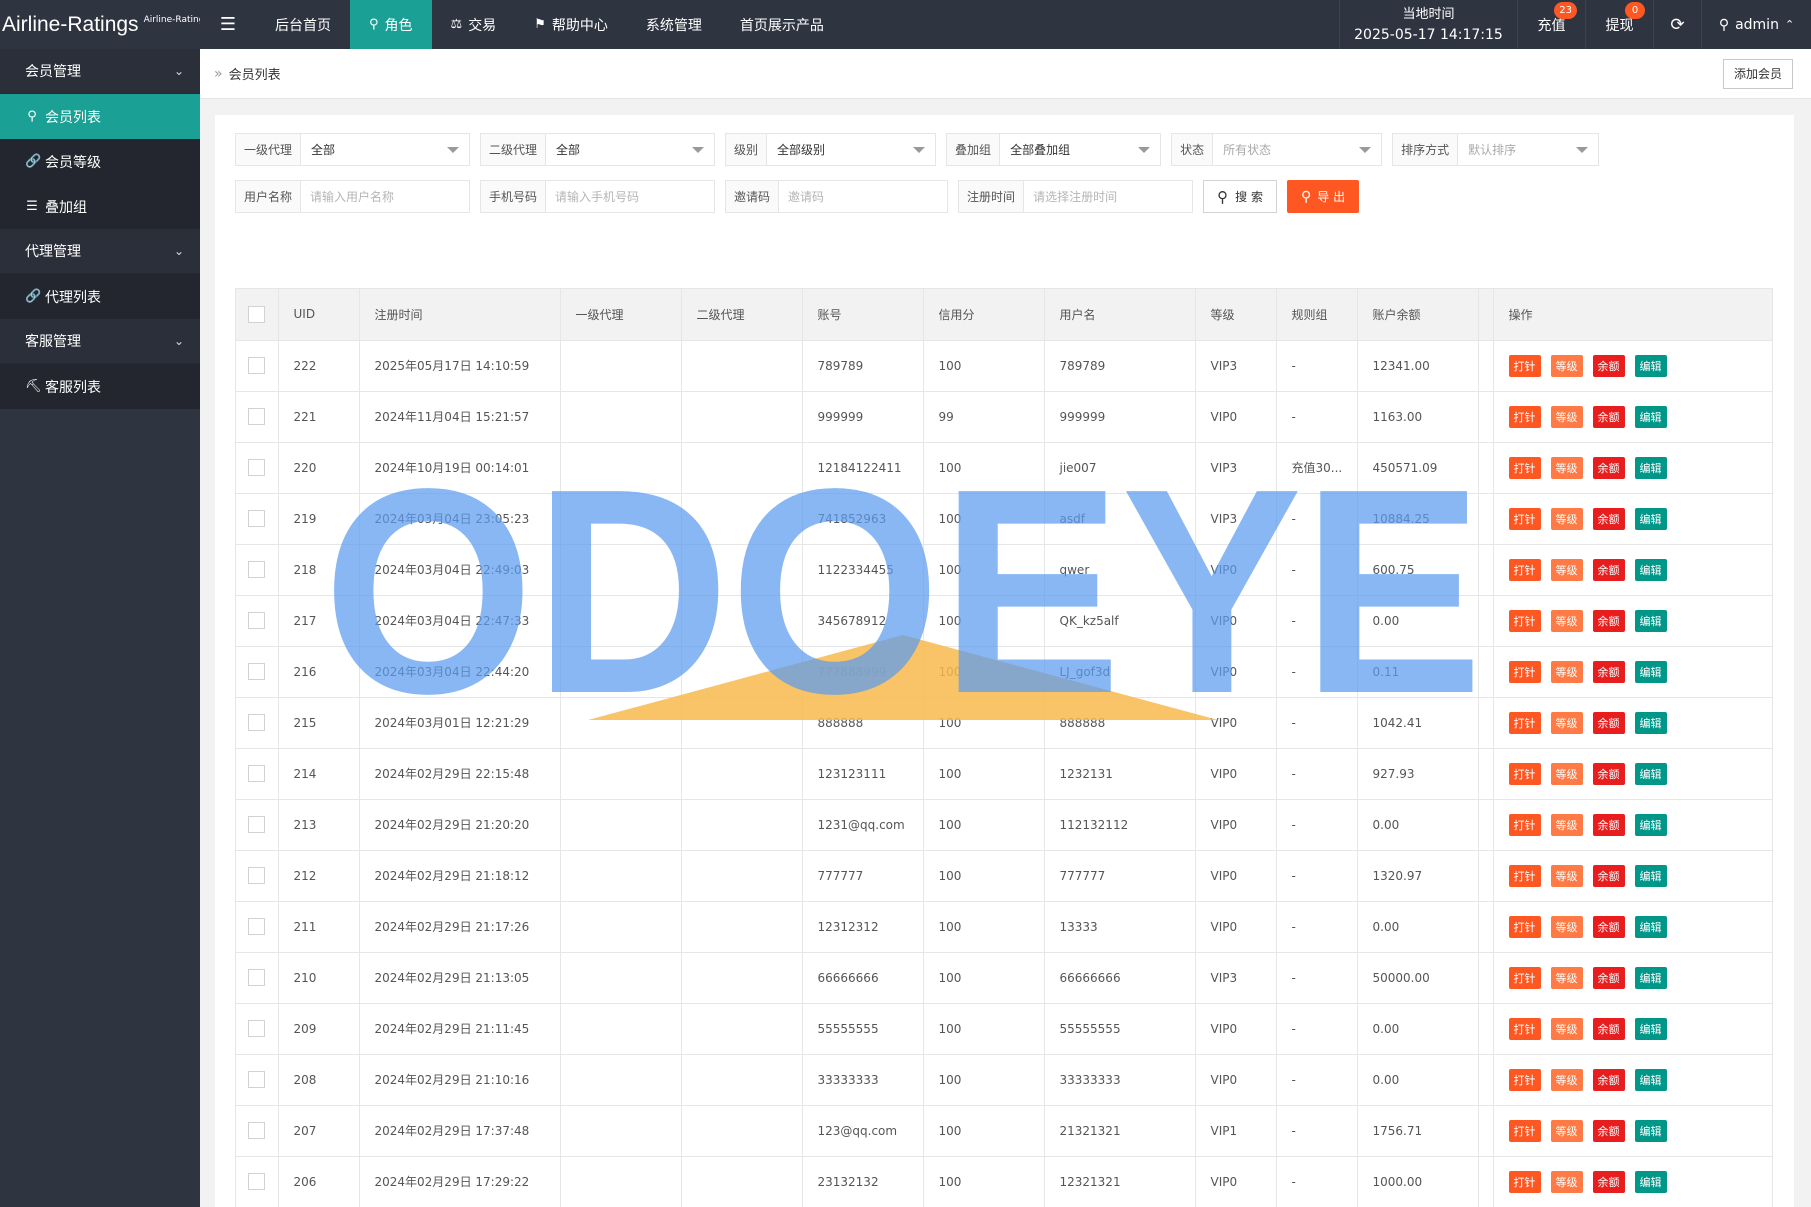 The width and height of the screenshot is (1811, 1207). What do you see at coordinates (571, 24) in the screenshot?
I see `nav-help: ⚑ 帮助中心` at bounding box center [571, 24].